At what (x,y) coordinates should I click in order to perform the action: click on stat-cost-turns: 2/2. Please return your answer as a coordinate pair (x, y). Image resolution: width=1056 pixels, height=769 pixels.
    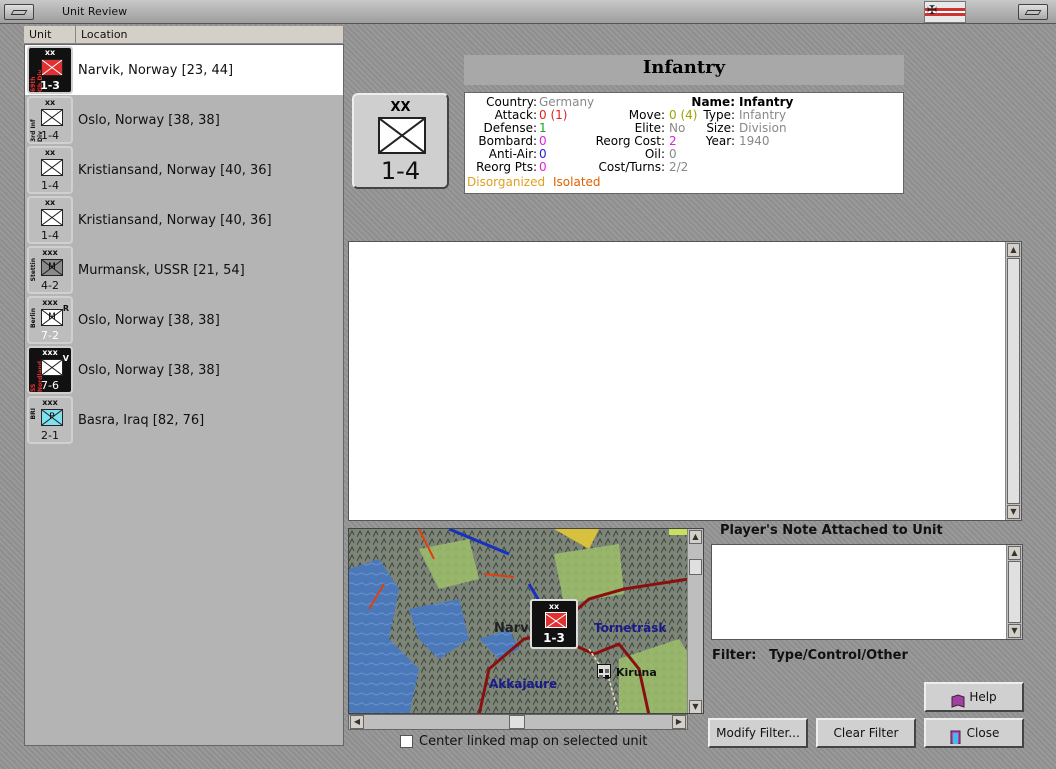
    Looking at the image, I should click on (679, 167).